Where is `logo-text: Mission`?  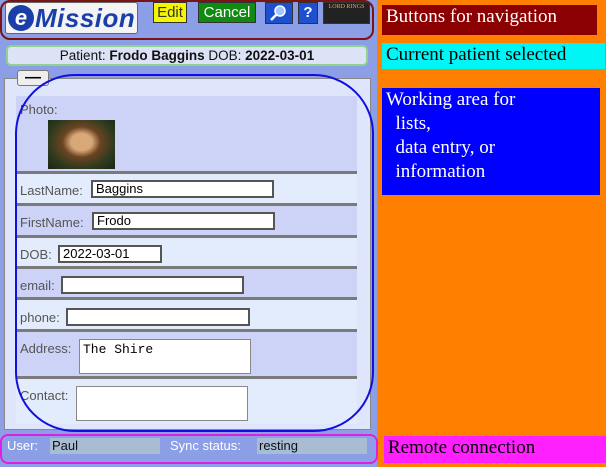
logo-text: Mission is located at coordinates (85, 17).